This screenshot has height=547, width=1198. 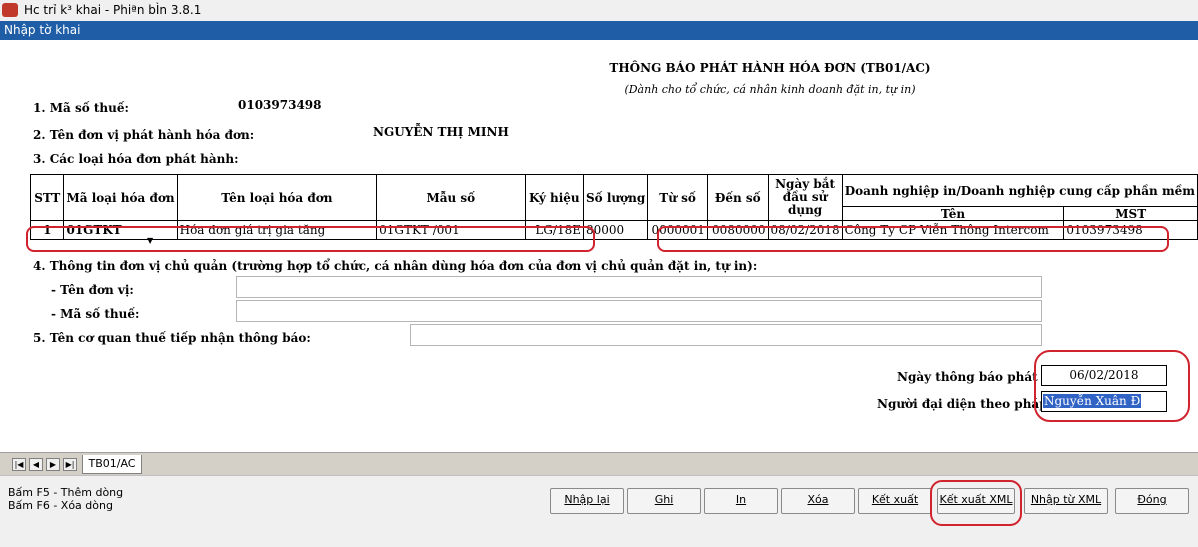 I want to click on unit-tax-label: - Mã số thuế:, so click(x=95, y=314).